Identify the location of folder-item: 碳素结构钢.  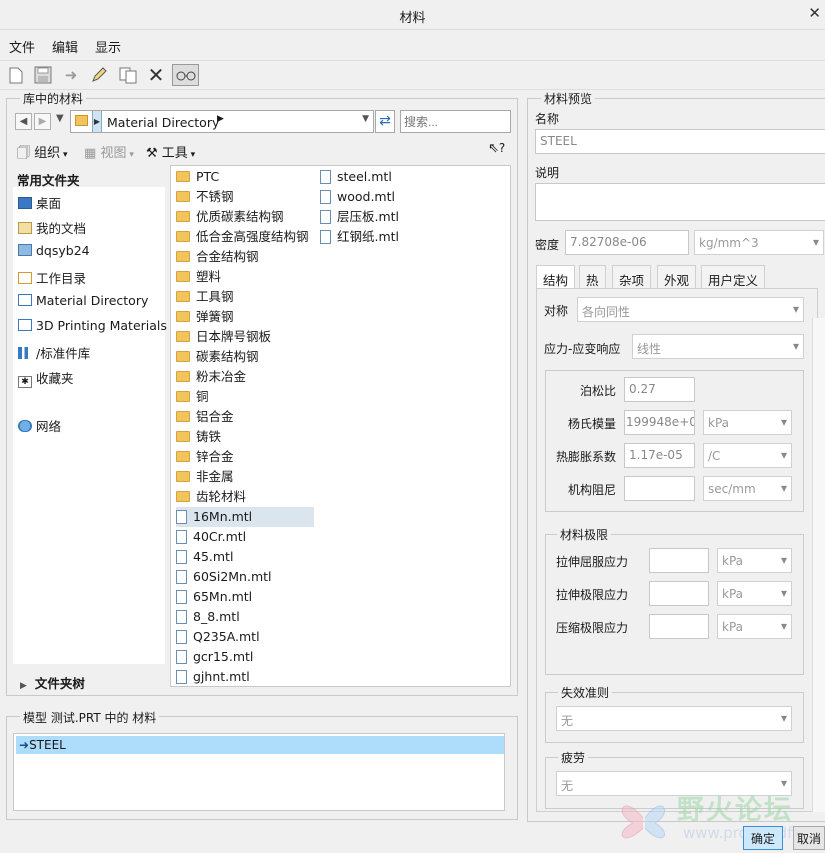
(217, 357).